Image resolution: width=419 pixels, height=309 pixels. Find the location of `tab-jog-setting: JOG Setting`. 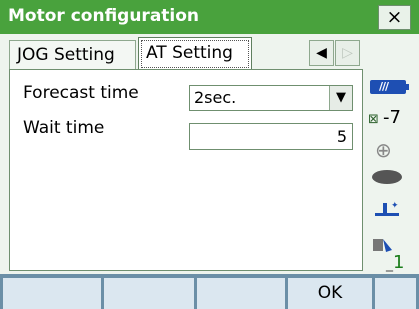

tab-jog-setting: JOG Setting is located at coordinates (72, 55).